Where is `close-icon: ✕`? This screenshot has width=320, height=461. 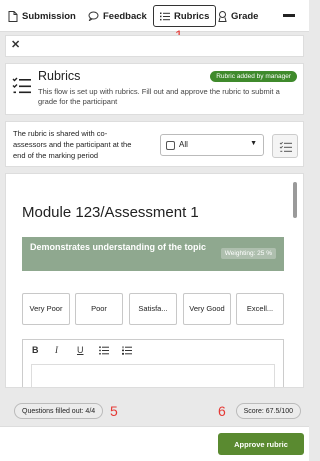
close-icon: ✕ is located at coordinates (15, 44).